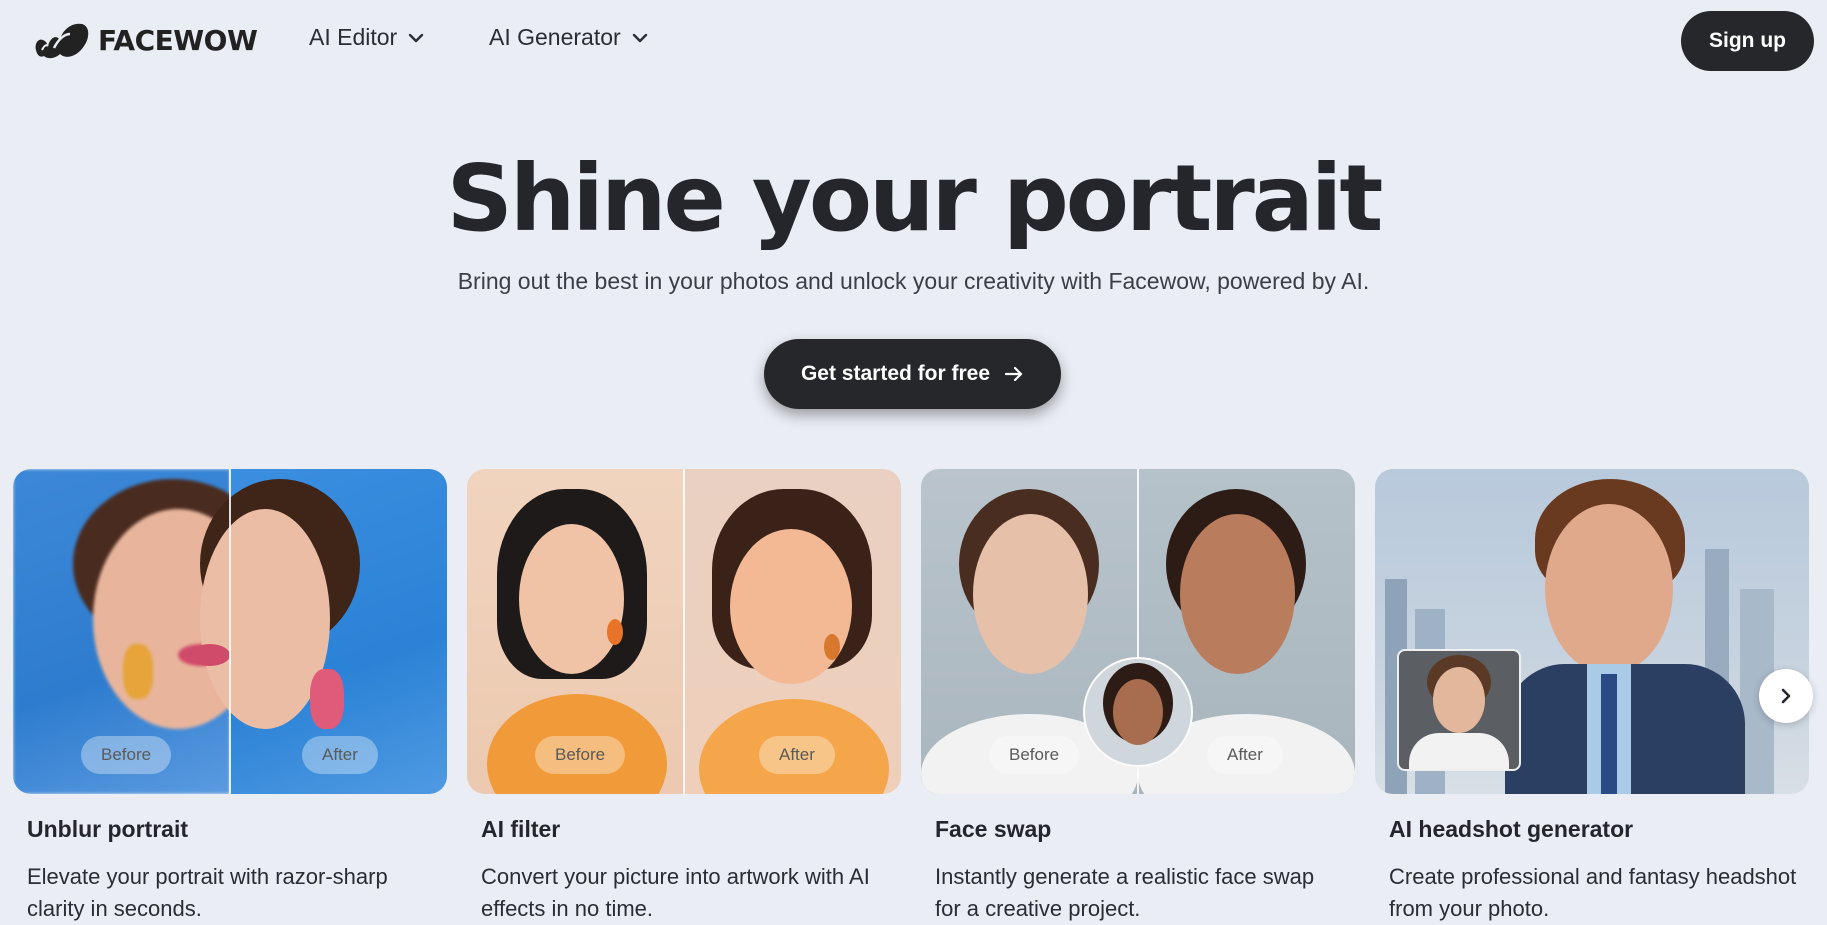 Image resolution: width=1827 pixels, height=925 pixels. Describe the element at coordinates (1747, 41) in the screenshot. I see `signup-button: Sign up` at that location.